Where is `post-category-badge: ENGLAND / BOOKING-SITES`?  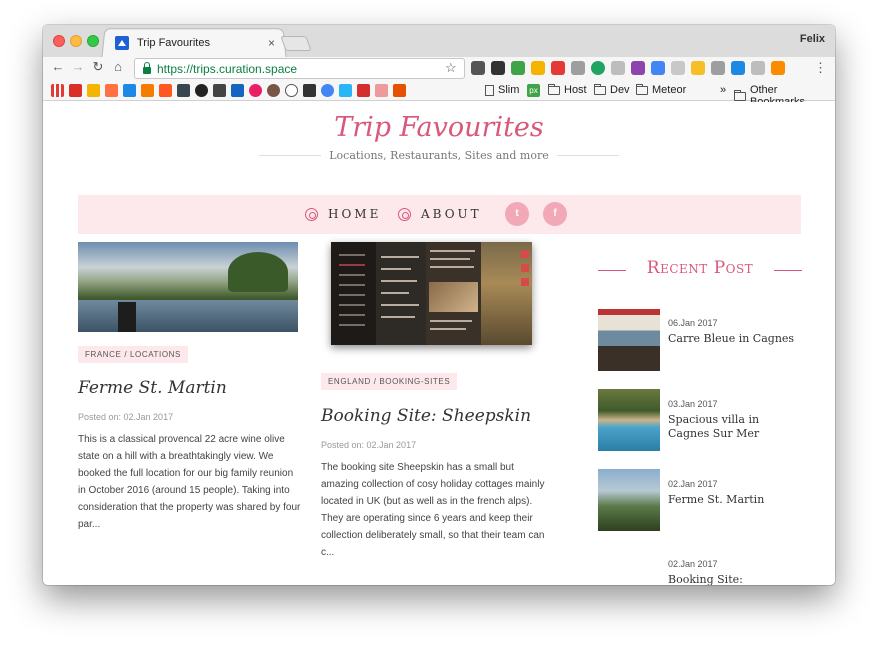
post-category-badge: ENGLAND / BOOKING-SITES is located at coordinates (389, 381).